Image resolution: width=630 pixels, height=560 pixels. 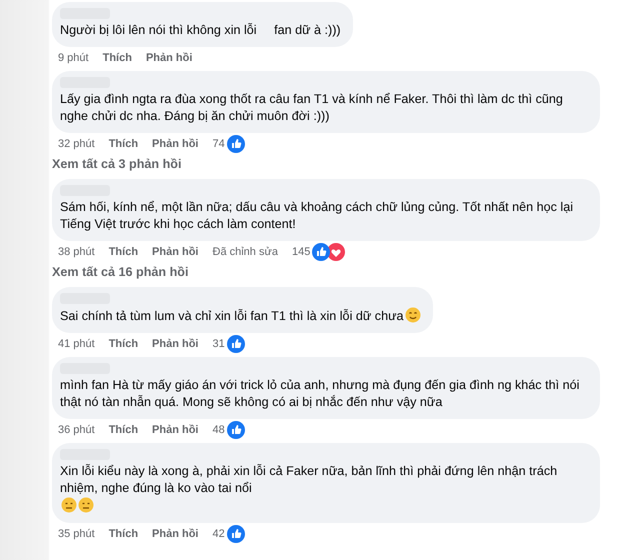 What do you see at coordinates (120, 272) in the screenshot?
I see `view-replies-link: Xem tất cả 16 phản hồi` at bounding box center [120, 272].